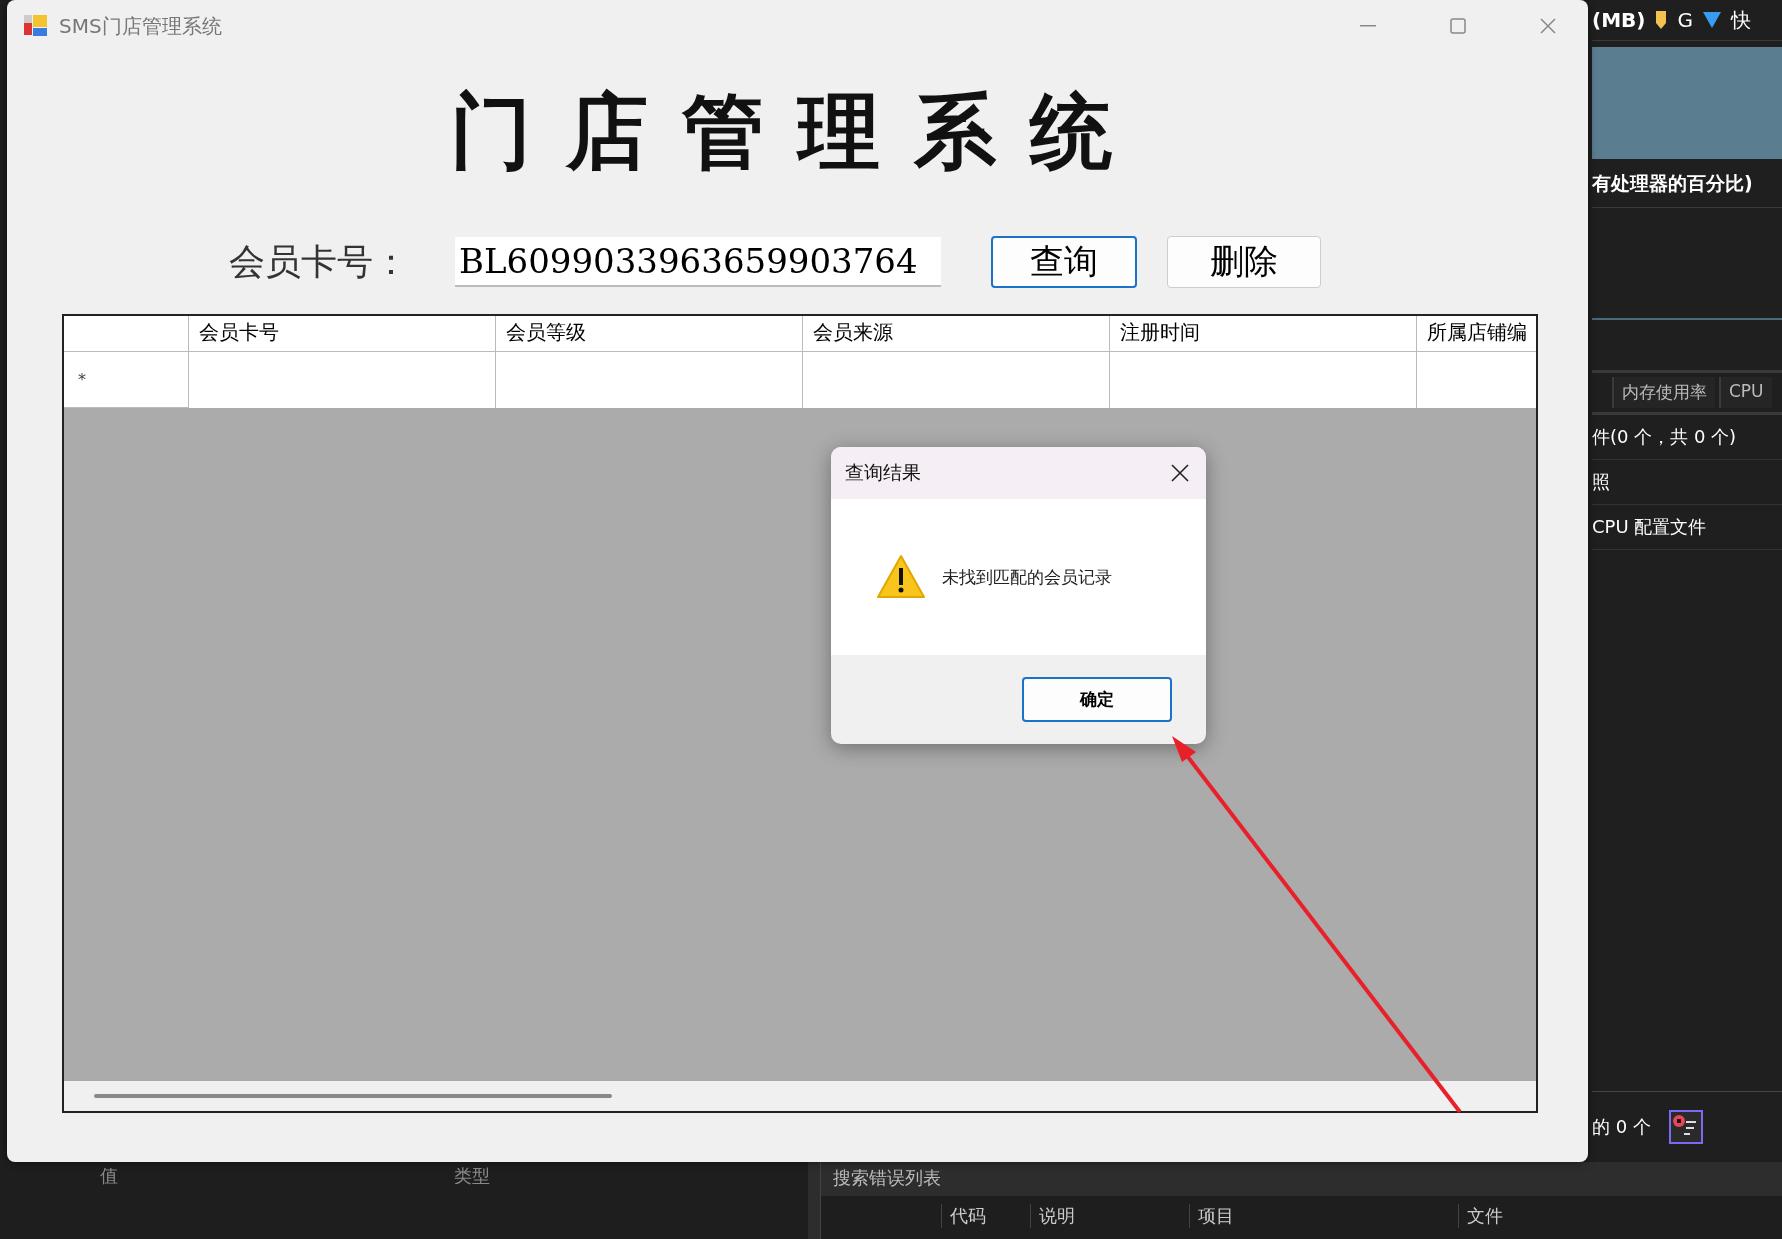  What do you see at coordinates (472, 1176) in the screenshot?
I see `column-header: 类型` at bounding box center [472, 1176].